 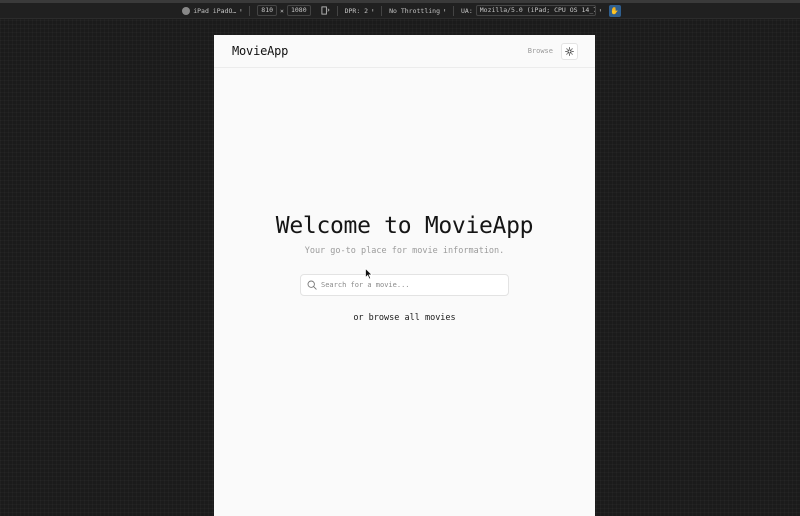 I want to click on app-header: MovieApp Browse, so click(x=404, y=51).